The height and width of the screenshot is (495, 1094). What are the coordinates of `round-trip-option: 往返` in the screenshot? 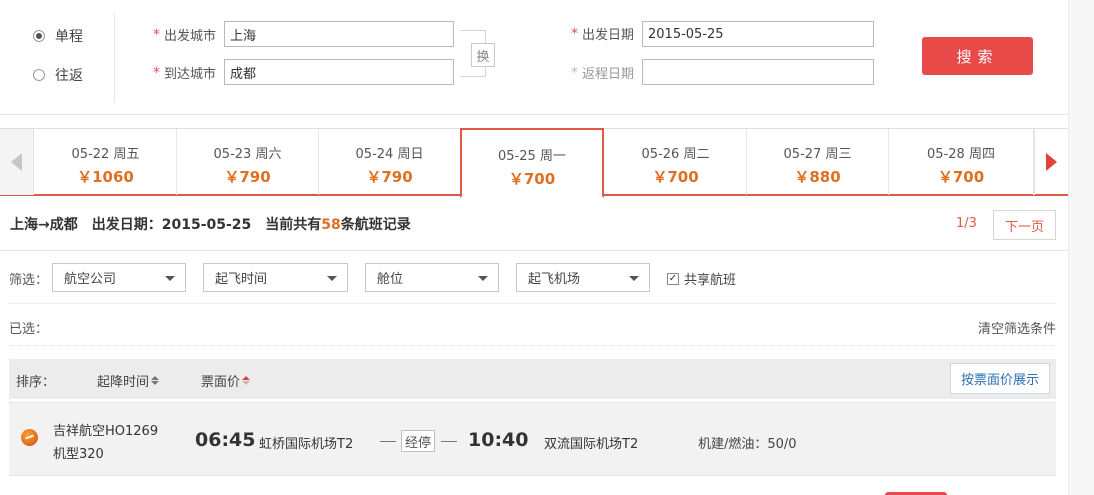 It's located at (58, 75).